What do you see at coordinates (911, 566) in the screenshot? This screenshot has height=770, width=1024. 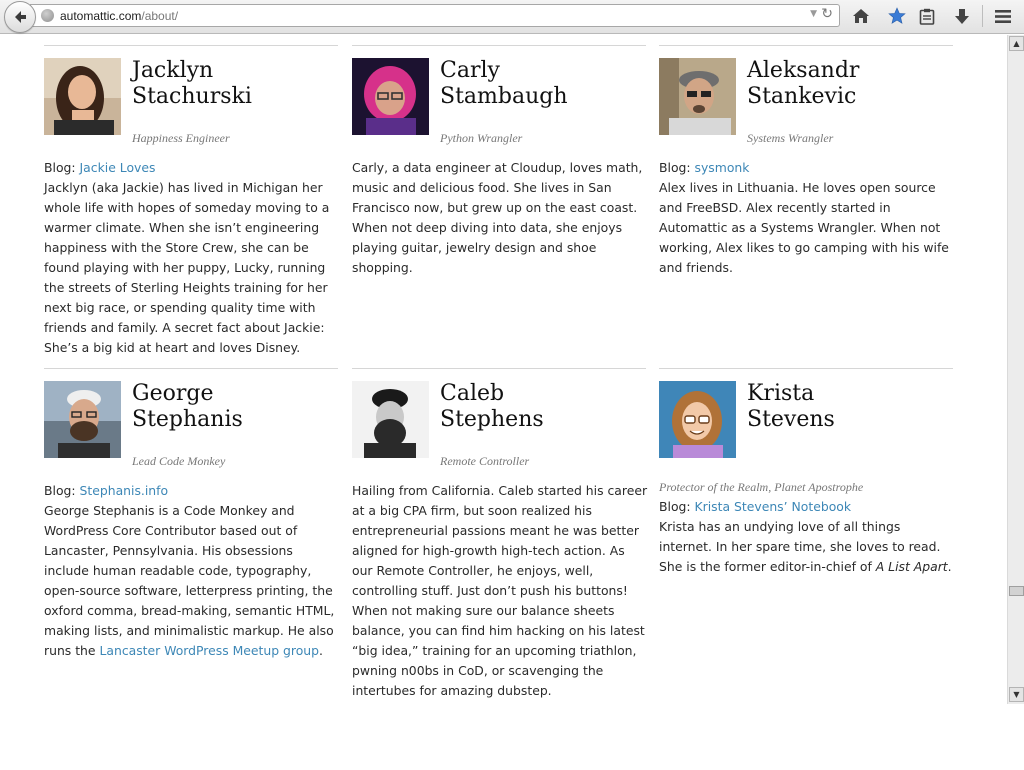 I see `publication-name: A List Apart` at bounding box center [911, 566].